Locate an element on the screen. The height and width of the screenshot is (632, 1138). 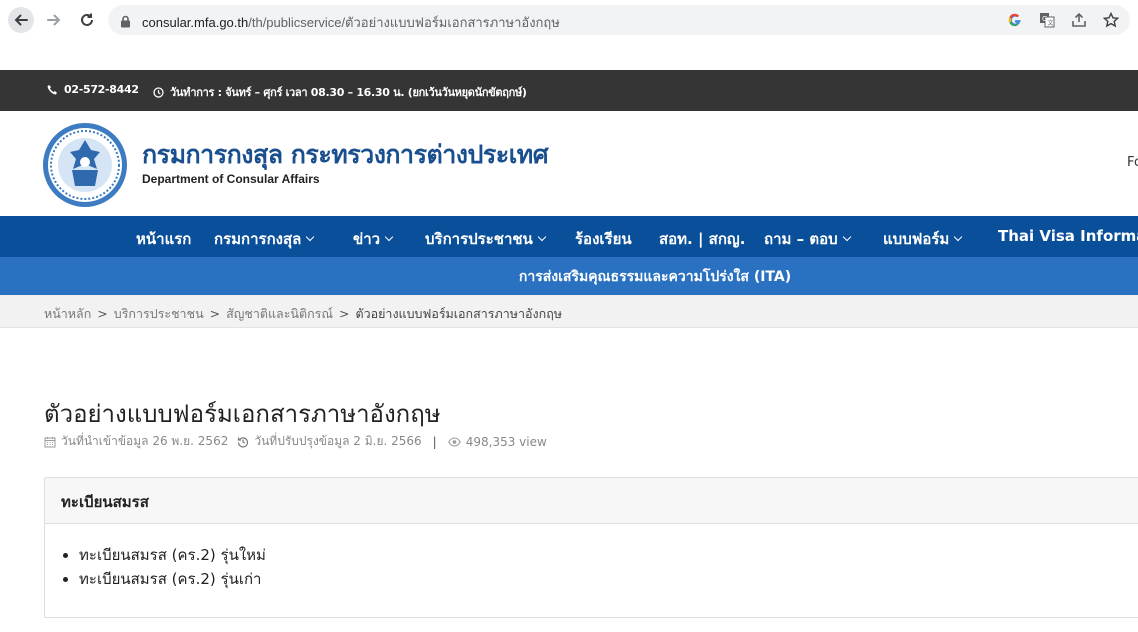
back-button is located at coordinates (21, 20).